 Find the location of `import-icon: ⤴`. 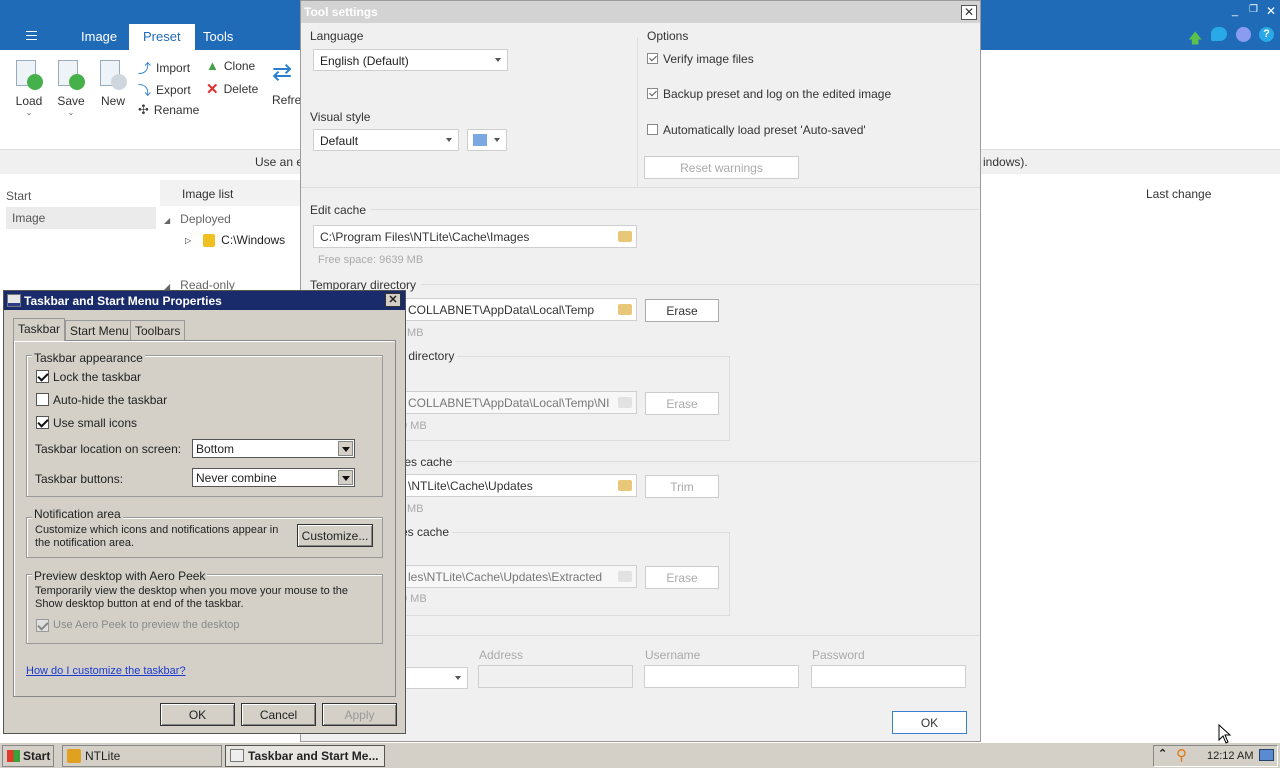

import-icon: ⤴ is located at coordinates (145, 68).